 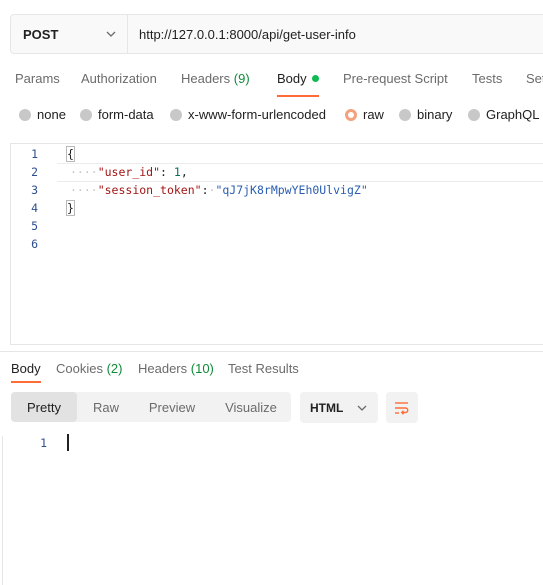 I want to click on format-label: HTML, so click(x=327, y=407).